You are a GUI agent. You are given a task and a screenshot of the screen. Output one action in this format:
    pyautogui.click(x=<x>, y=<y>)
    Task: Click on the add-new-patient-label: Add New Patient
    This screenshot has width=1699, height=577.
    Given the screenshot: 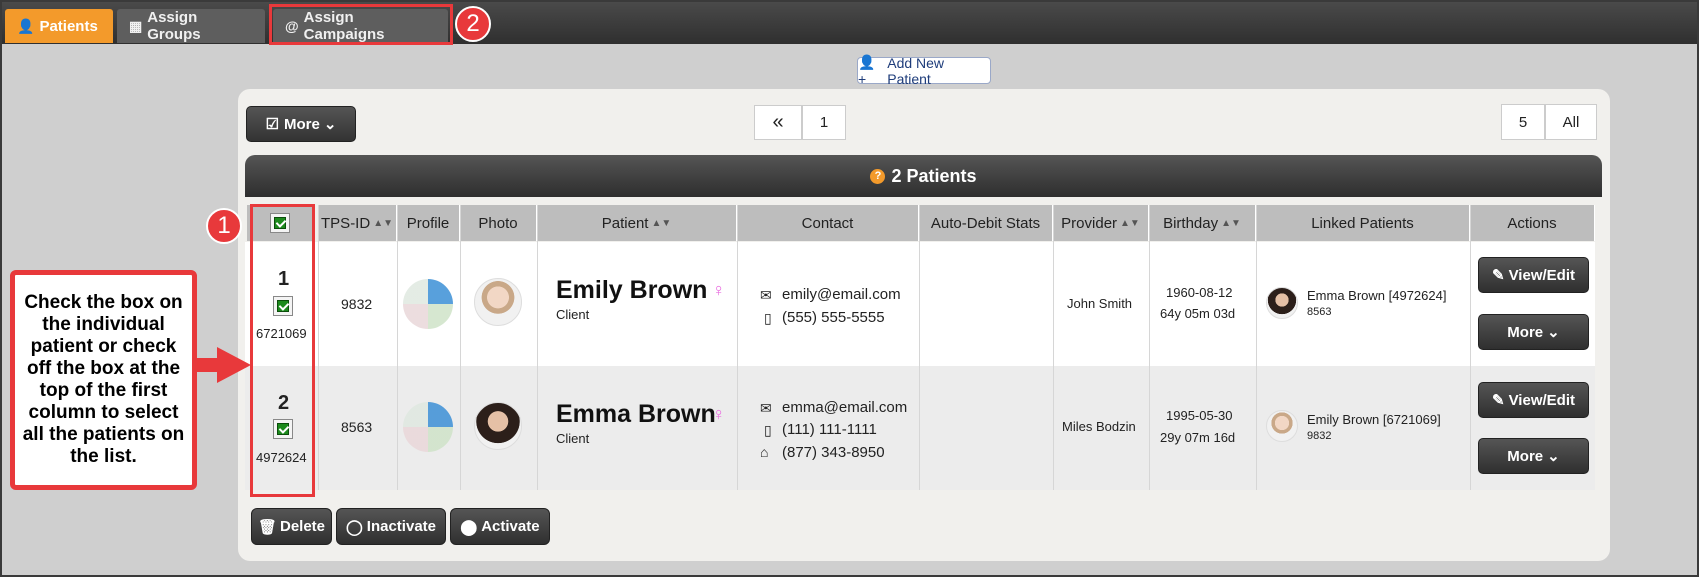 What is the action you would take?
    pyautogui.click(x=916, y=70)
    